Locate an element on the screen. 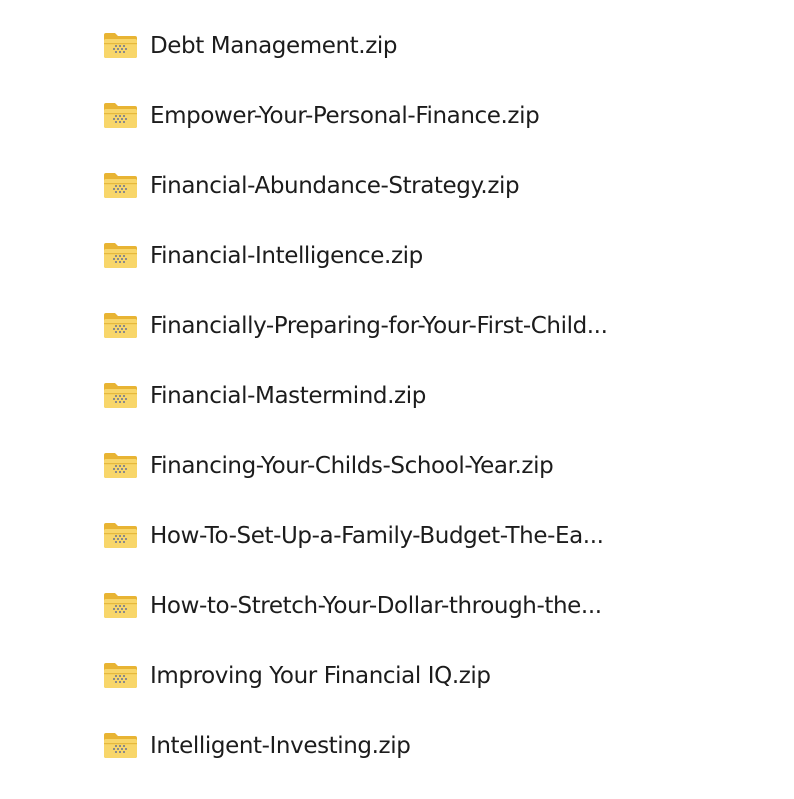 The height and width of the screenshot is (799, 794). file-name: Financial-Mastermind.zip is located at coordinates (288, 396).